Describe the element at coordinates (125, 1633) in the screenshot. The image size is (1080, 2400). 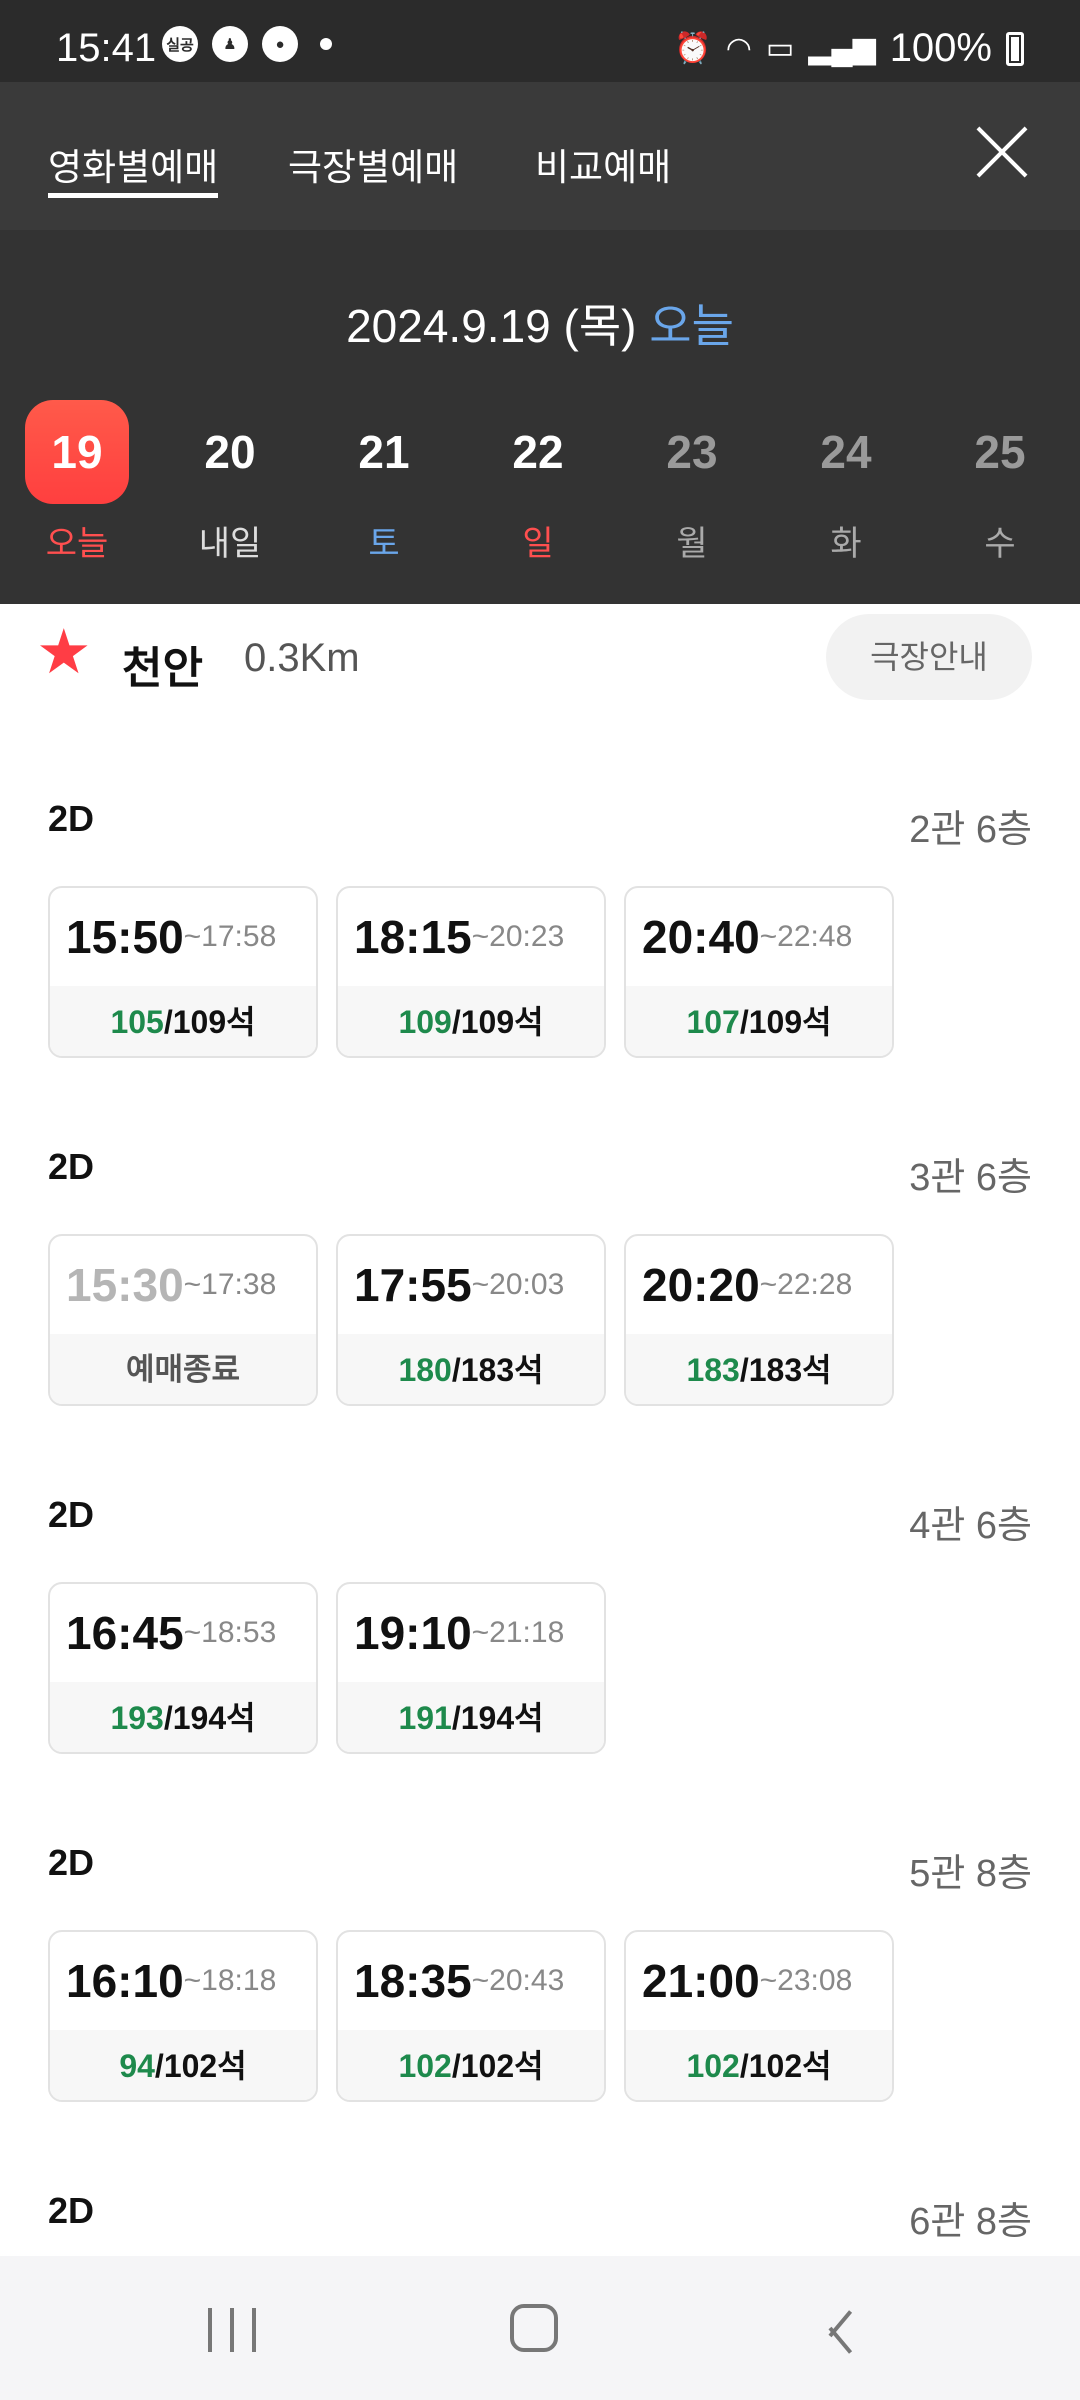
I see `show-start-time: 16:45` at that location.